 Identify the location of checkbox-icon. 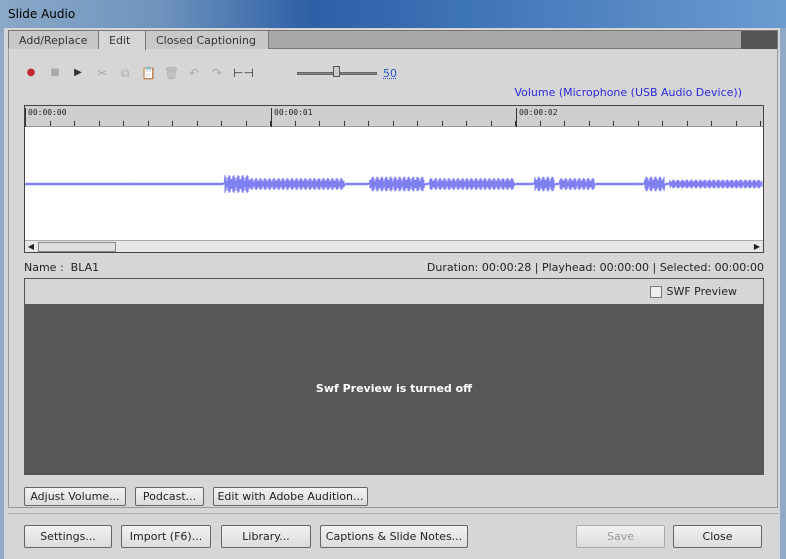
(656, 291).